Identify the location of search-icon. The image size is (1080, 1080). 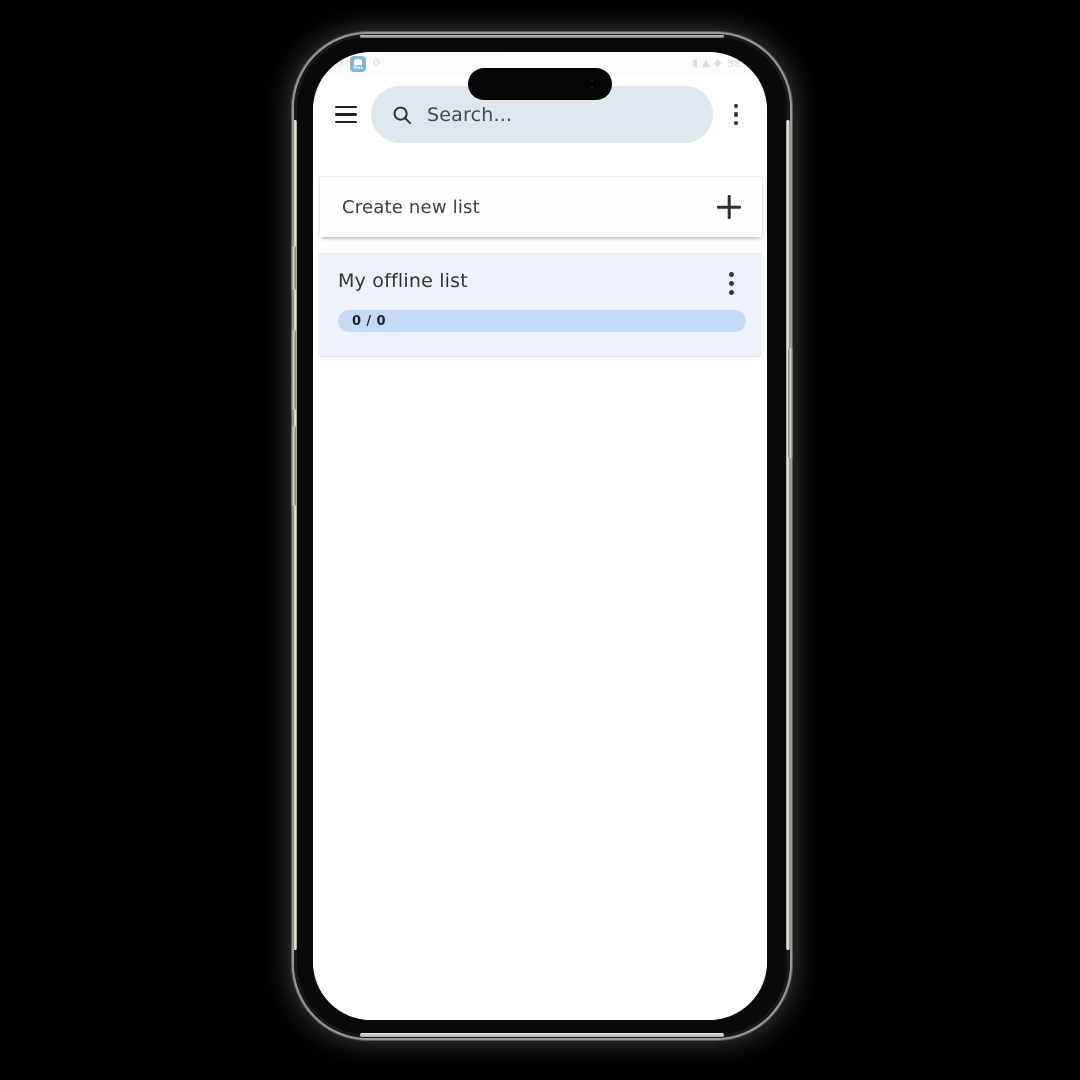
(402, 115).